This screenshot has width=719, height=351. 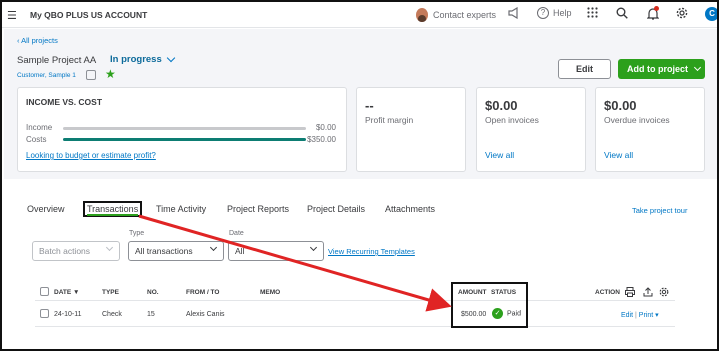 I want to click on column-header-memo: MEMO, so click(x=270, y=292).